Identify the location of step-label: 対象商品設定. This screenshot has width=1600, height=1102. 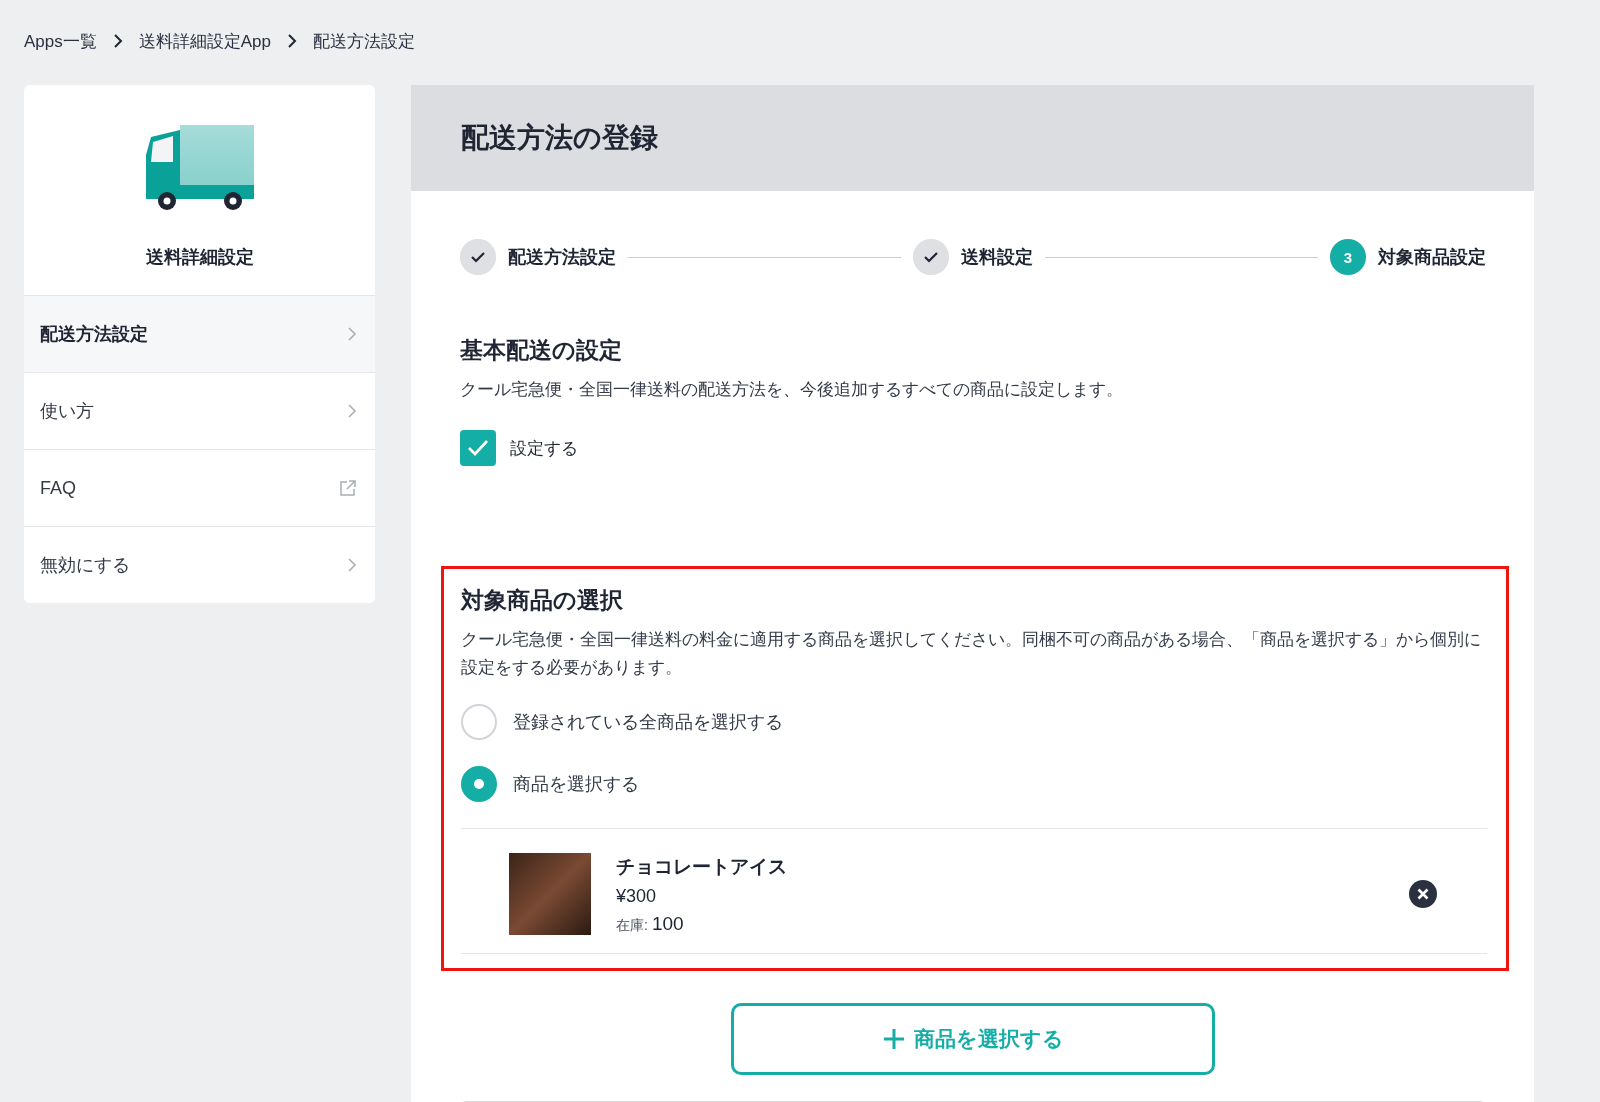
(1432, 257).